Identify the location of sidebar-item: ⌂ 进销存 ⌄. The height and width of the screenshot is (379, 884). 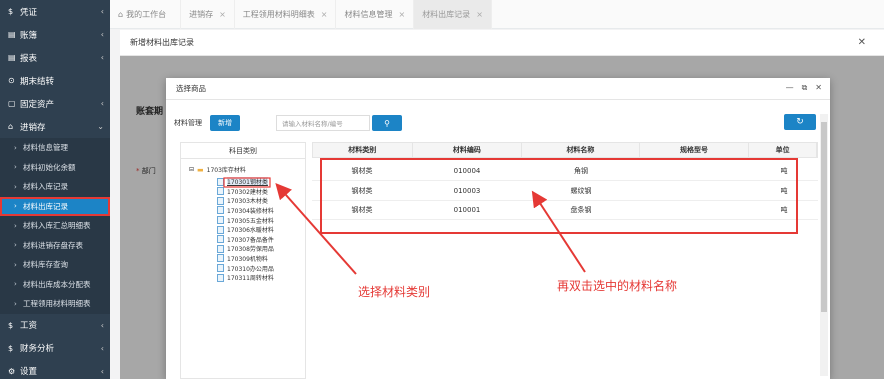
(55, 126).